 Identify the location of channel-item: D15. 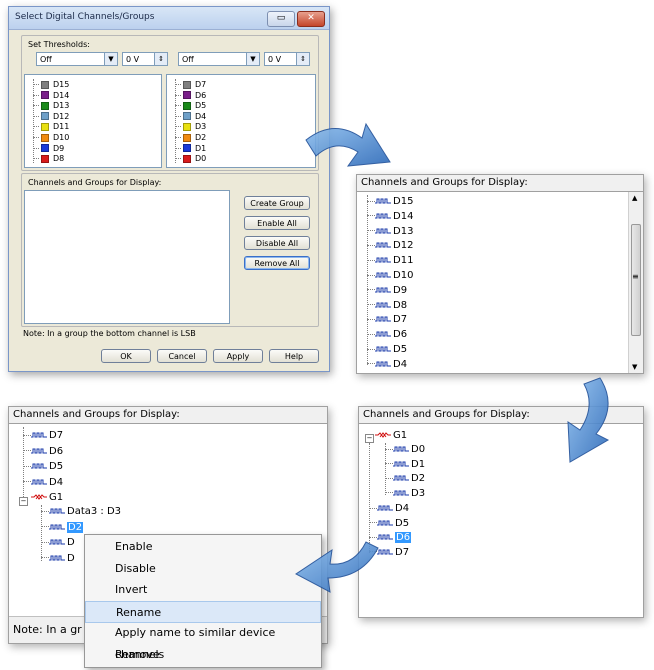
(51, 84).